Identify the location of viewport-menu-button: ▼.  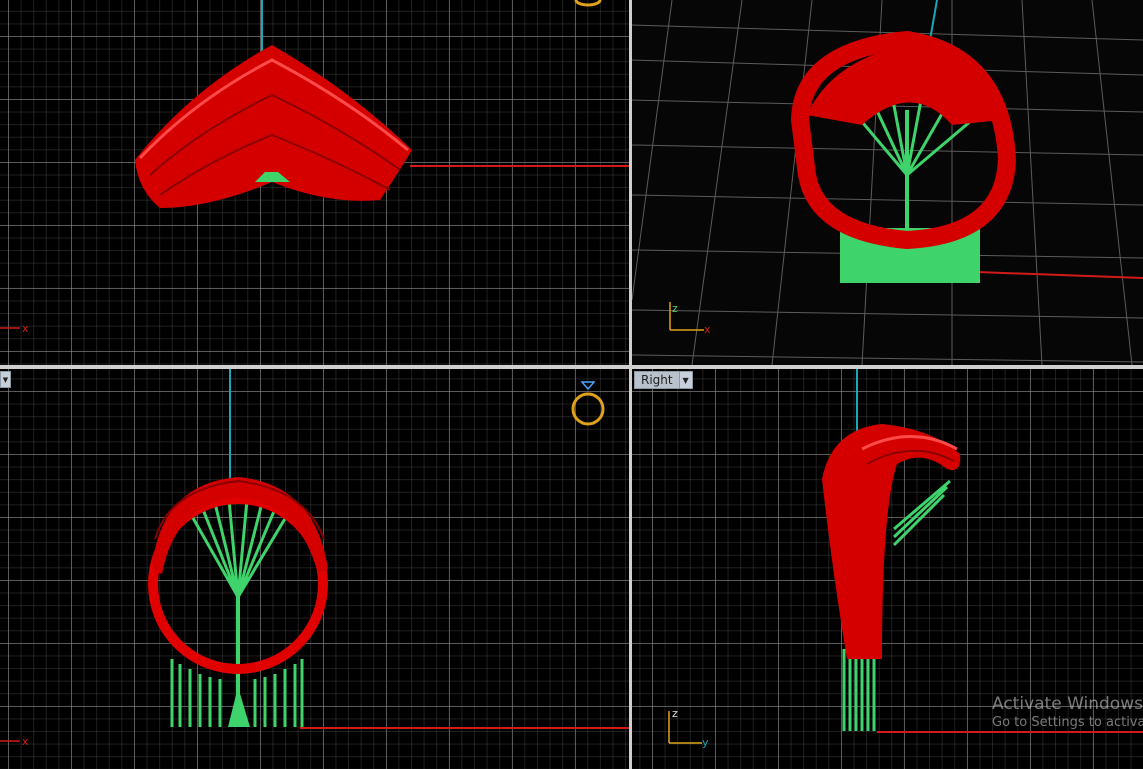
(5, 379).